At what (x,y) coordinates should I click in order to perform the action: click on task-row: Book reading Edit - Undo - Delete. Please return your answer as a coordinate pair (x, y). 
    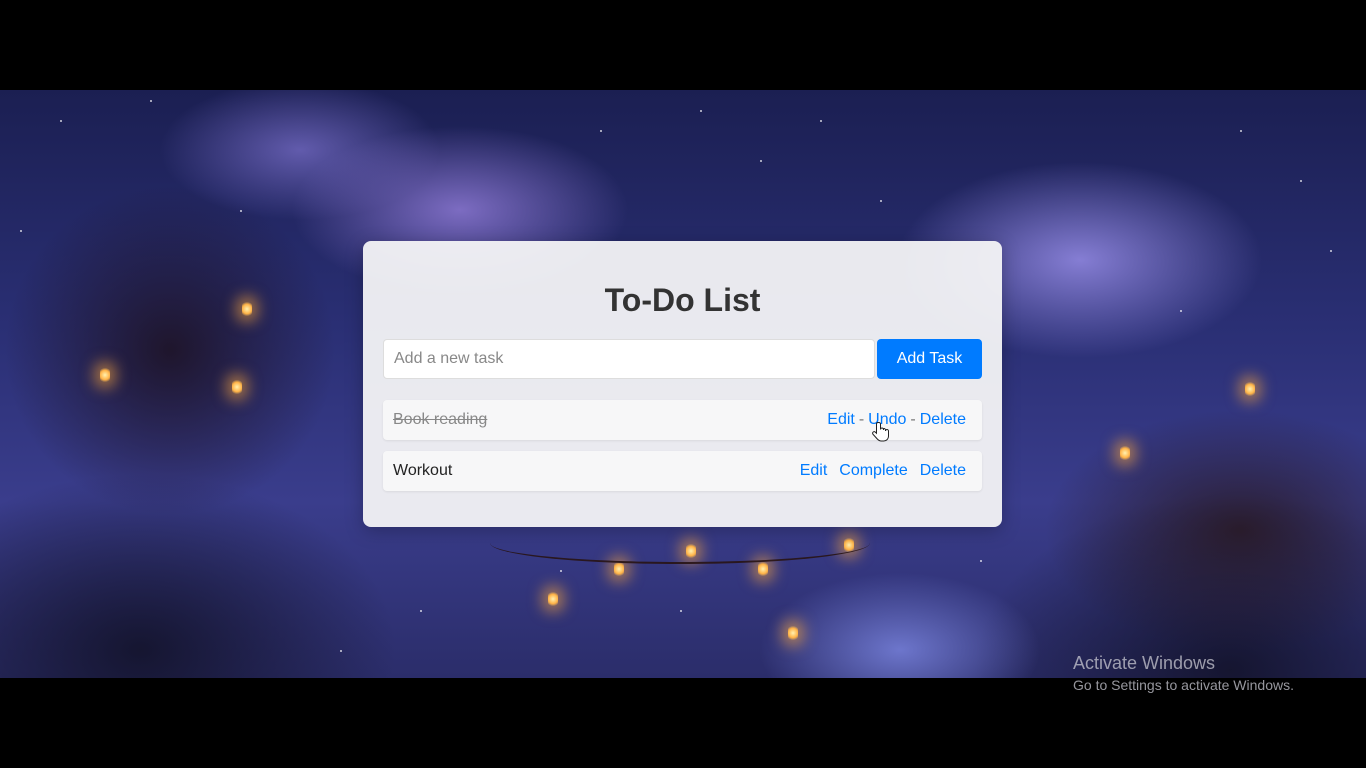
    Looking at the image, I should click on (682, 420).